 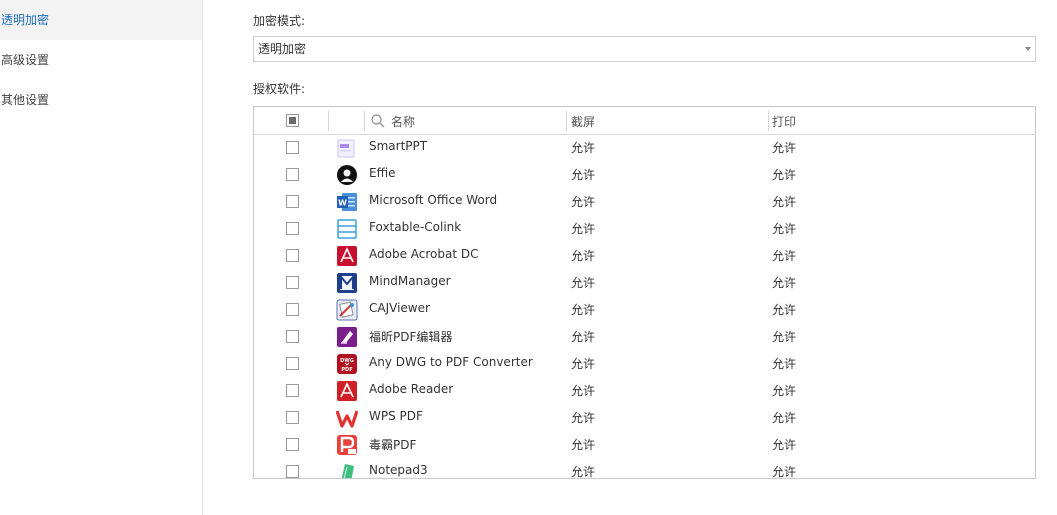 I want to click on software-name: CAJViewer, so click(x=399, y=308).